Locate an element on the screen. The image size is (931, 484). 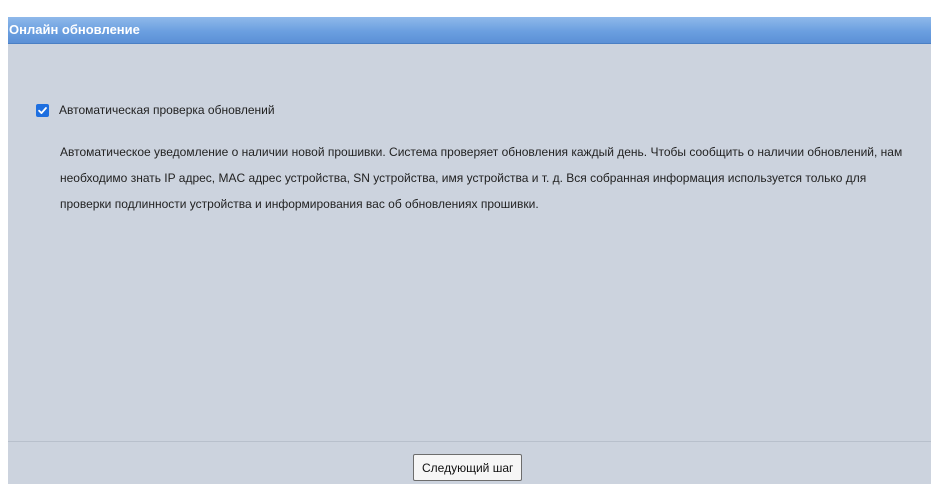
checkmark-icon is located at coordinates (42, 110).